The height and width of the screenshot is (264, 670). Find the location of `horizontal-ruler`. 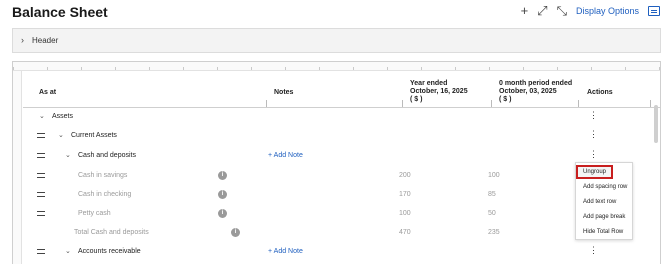

horizontal-ruler is located at coordinates (336, 66).